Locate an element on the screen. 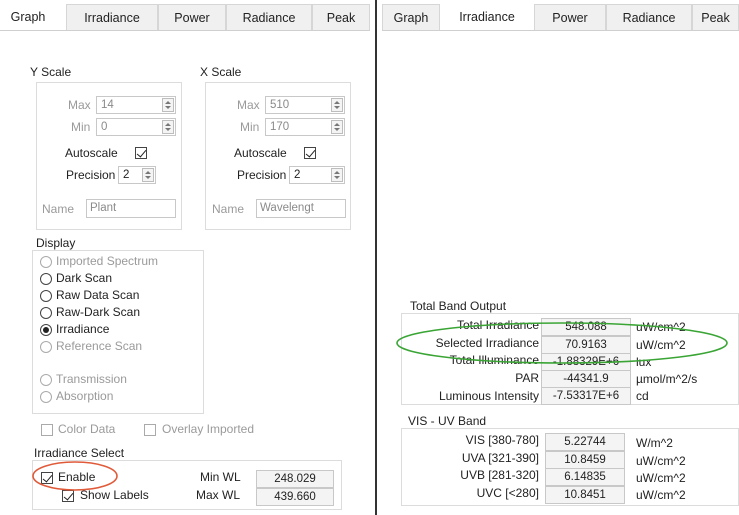 The height and width of the screenshot is (515, 739). selected-irradiance-highlight-ellipse is located at coordinates (562, 343).